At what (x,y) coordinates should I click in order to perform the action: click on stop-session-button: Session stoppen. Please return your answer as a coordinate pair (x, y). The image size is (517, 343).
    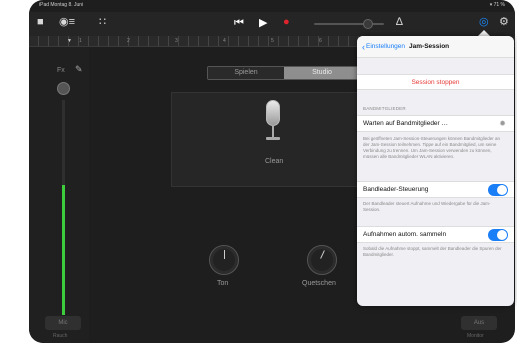
    Looking at the image, I should click on (435, 82).